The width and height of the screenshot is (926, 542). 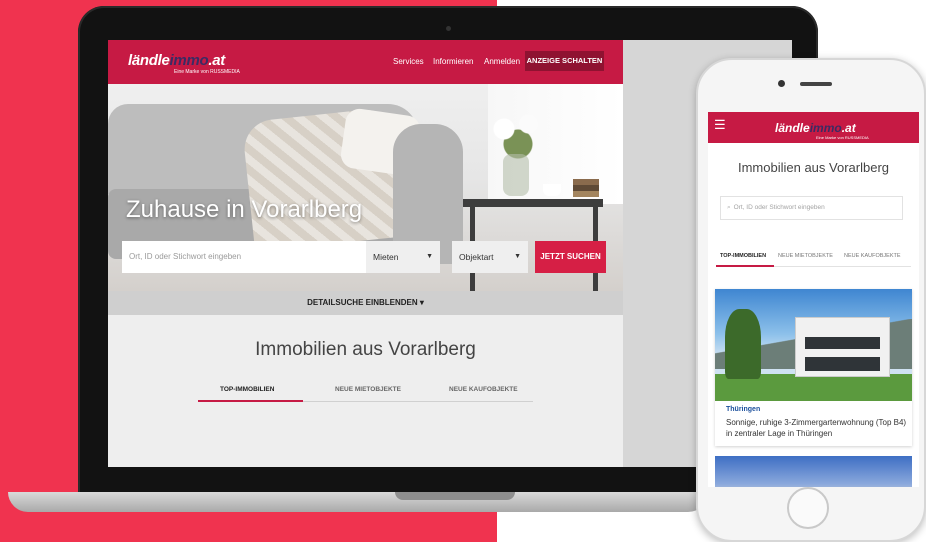 What do you see at coordinates (207, 72) in the screenshot?
I see `logo-tagline: Eine Marke von RUSSMEDIA` at bounding box center [207, 72].